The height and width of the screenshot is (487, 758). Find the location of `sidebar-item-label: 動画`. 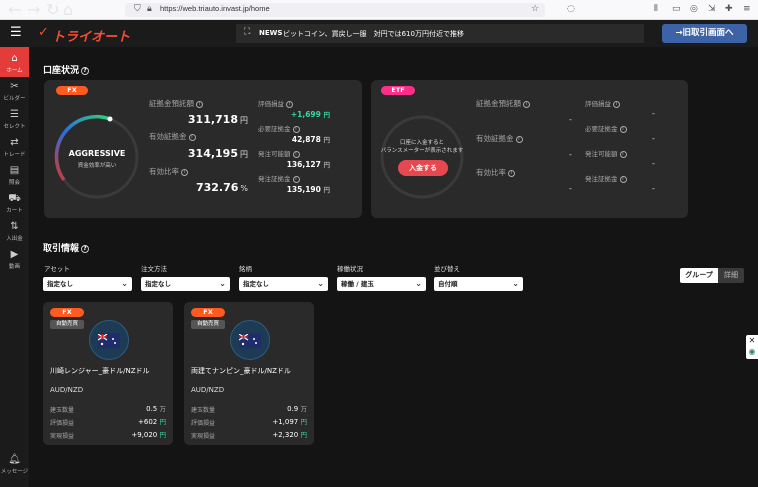

sidebar-item-label: 動画 is located at coordinates (14, 267).